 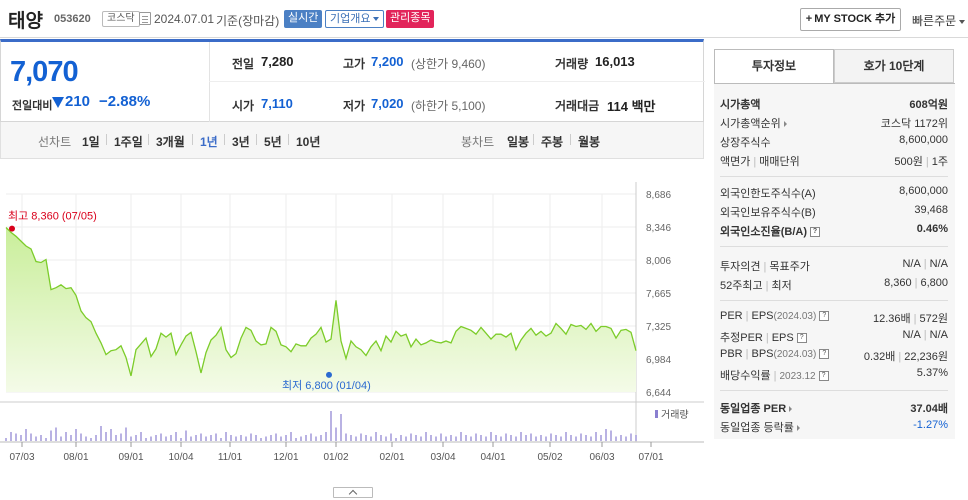 I want to click on 52week-high-label: 52주최고, so click(x=741, y=286).